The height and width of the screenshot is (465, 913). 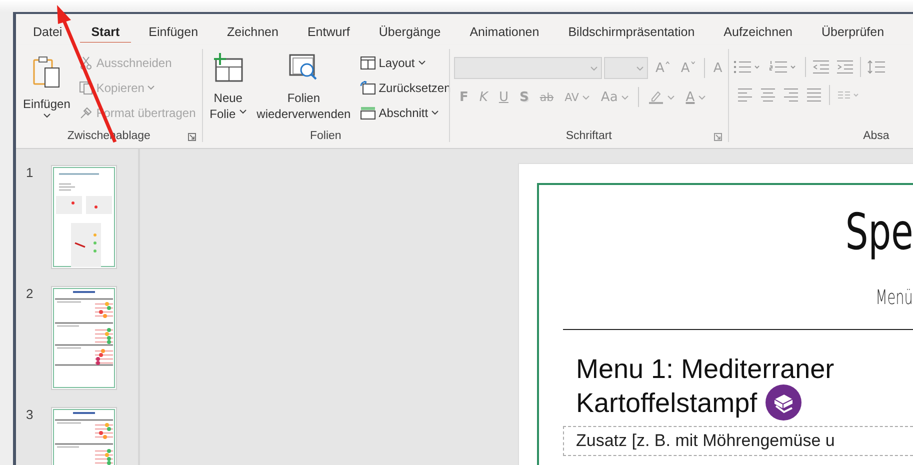 I want to click on group-label: Folien, so click(x=326, y=136).